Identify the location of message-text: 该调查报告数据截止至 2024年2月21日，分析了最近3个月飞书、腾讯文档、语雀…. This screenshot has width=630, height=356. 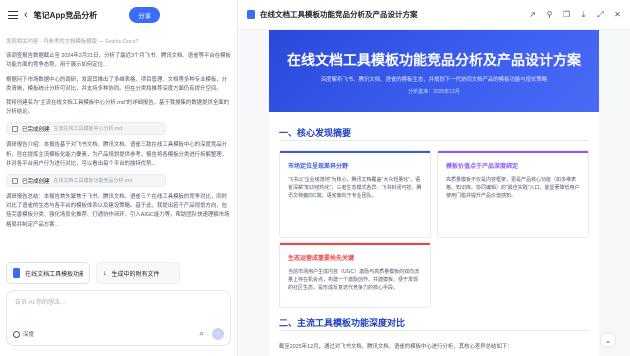
(118, 61).